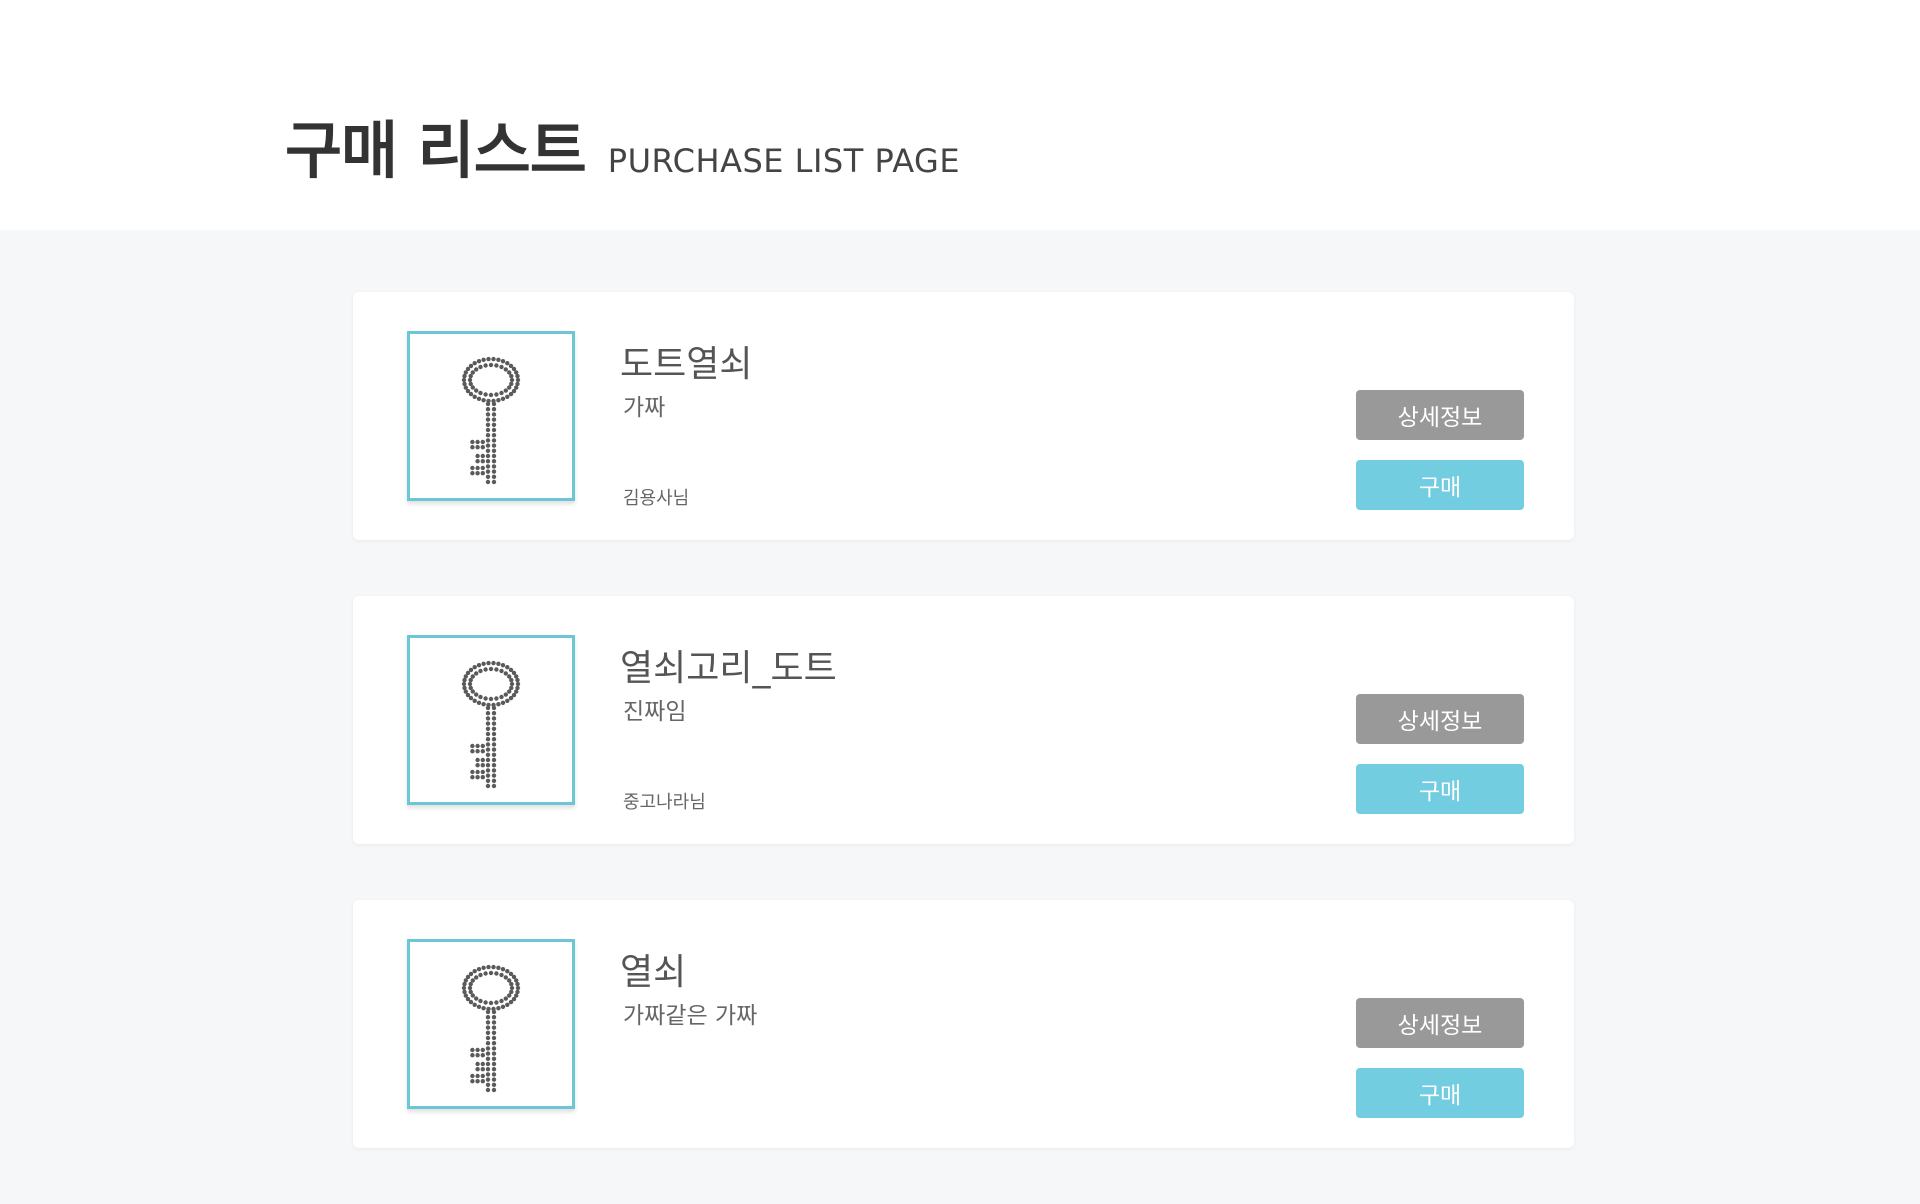 The height and width of the screenshot is (1204, 1920). I want to click on page-title-korean: 구매 리스트, so click(436, 150).